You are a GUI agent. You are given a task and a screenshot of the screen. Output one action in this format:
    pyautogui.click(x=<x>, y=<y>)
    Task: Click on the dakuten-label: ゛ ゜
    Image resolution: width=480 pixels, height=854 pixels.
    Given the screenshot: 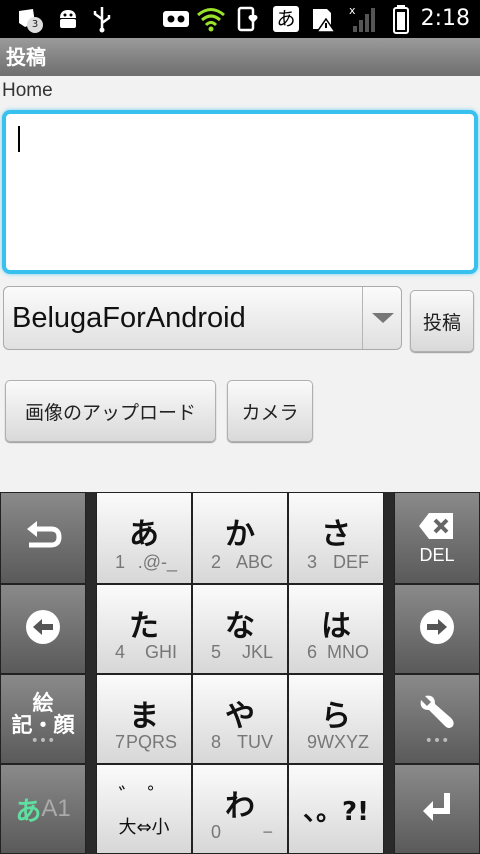 What is the action you would take?
    pyautogui.click(x=144, y=797)
    